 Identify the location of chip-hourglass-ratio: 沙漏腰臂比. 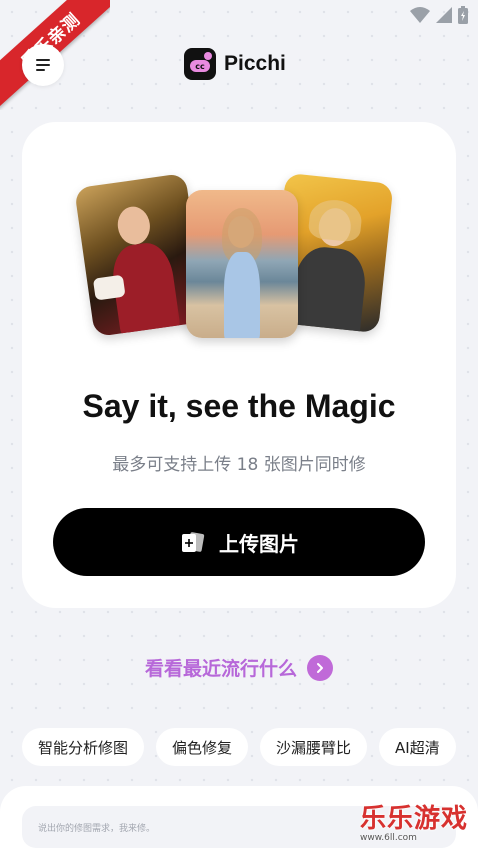
(314, 747).